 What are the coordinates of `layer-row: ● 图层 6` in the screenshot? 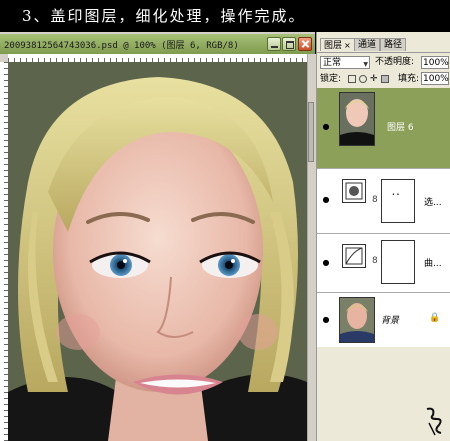 It's located at (383, 128).